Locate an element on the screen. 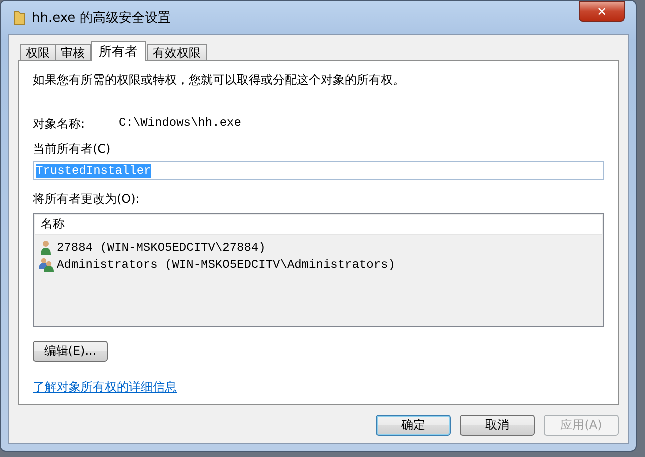 Image resolution: width=645 pixels, height=457 pixels. tab: 有效权限 is located at coordinates (177, 52).